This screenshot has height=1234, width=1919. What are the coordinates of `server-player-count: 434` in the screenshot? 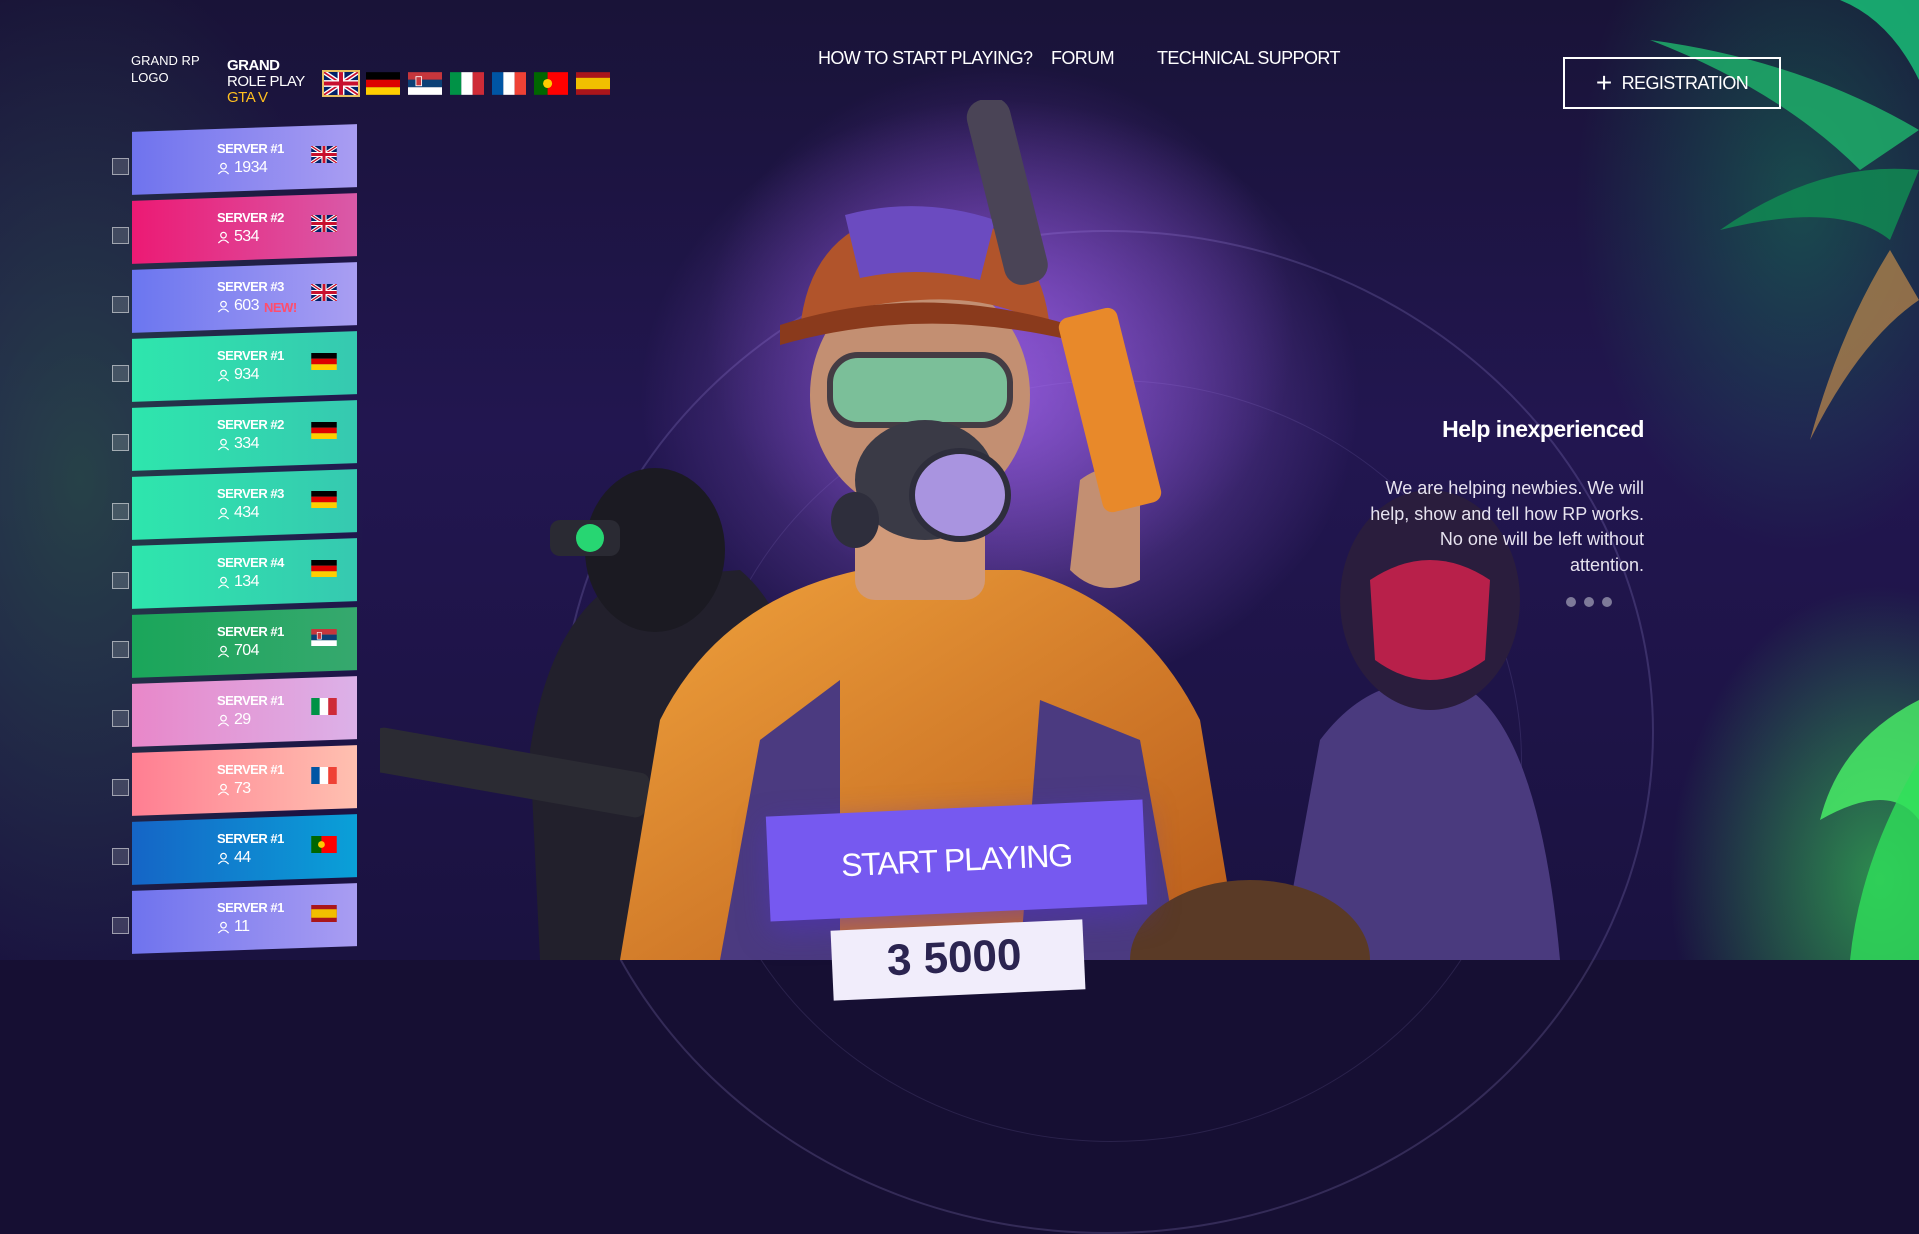 It's located at (246, 512).